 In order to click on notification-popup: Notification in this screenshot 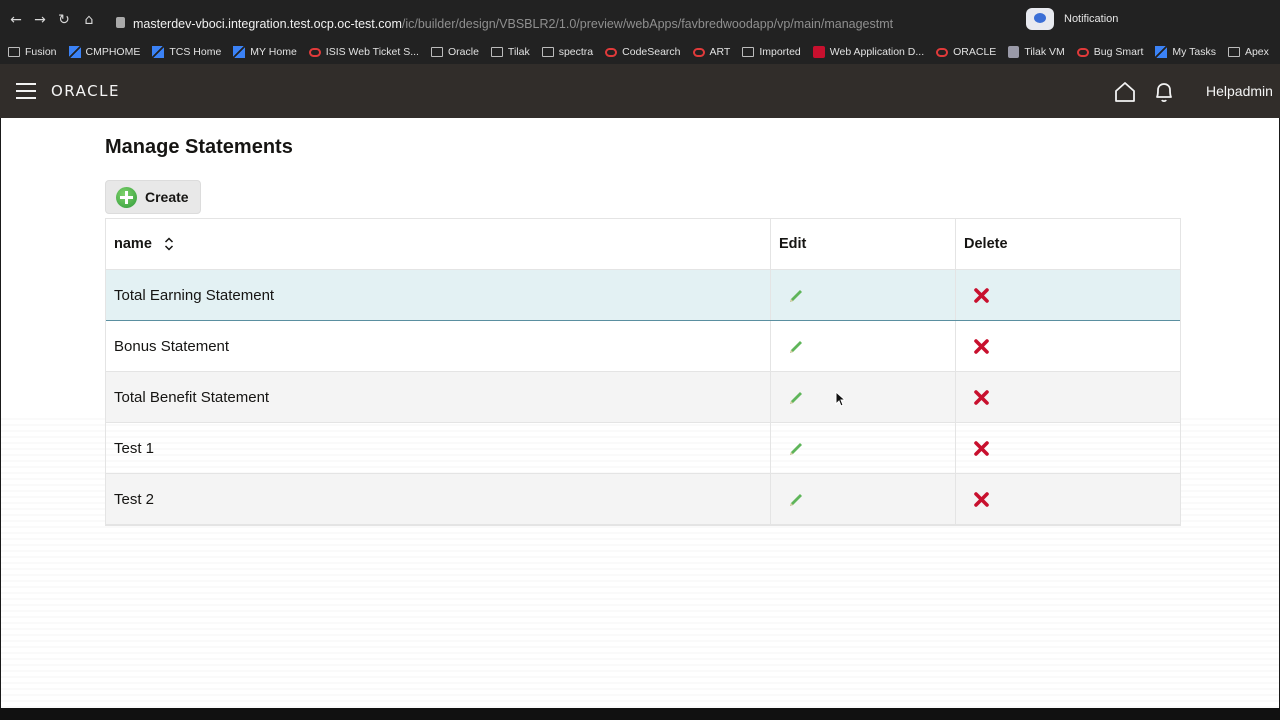, I will do `click(1072, 19)`.